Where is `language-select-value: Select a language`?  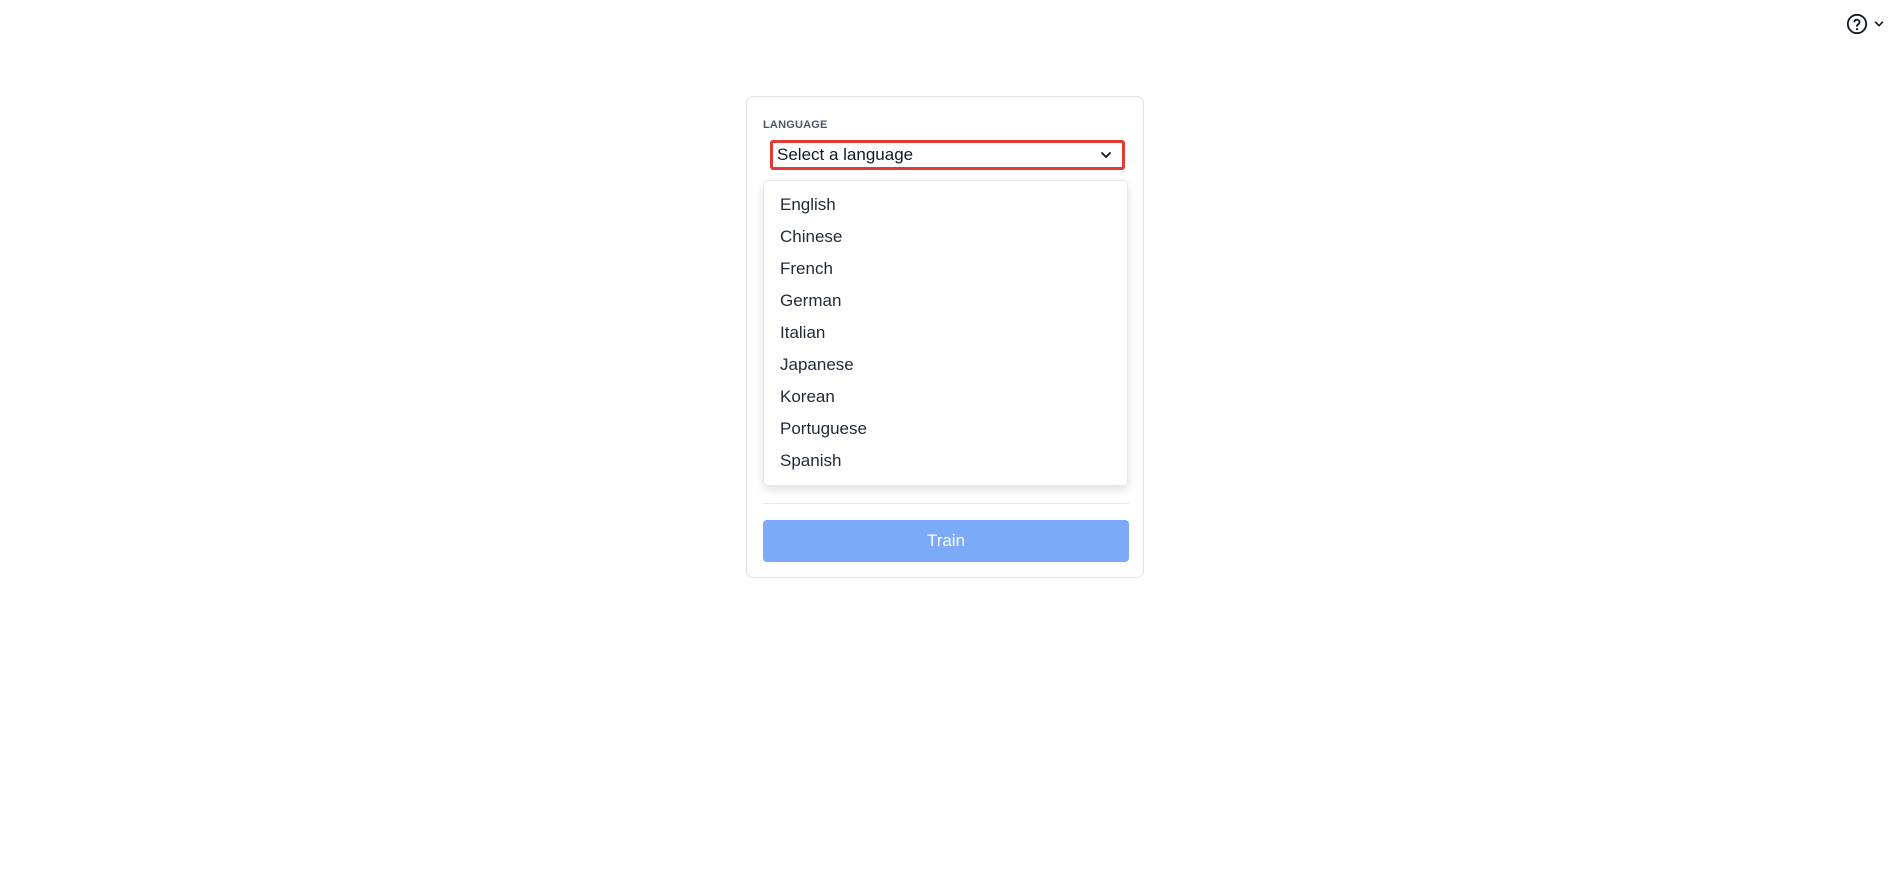
language-select-value: Select a language is located at coordinates (845, 154).